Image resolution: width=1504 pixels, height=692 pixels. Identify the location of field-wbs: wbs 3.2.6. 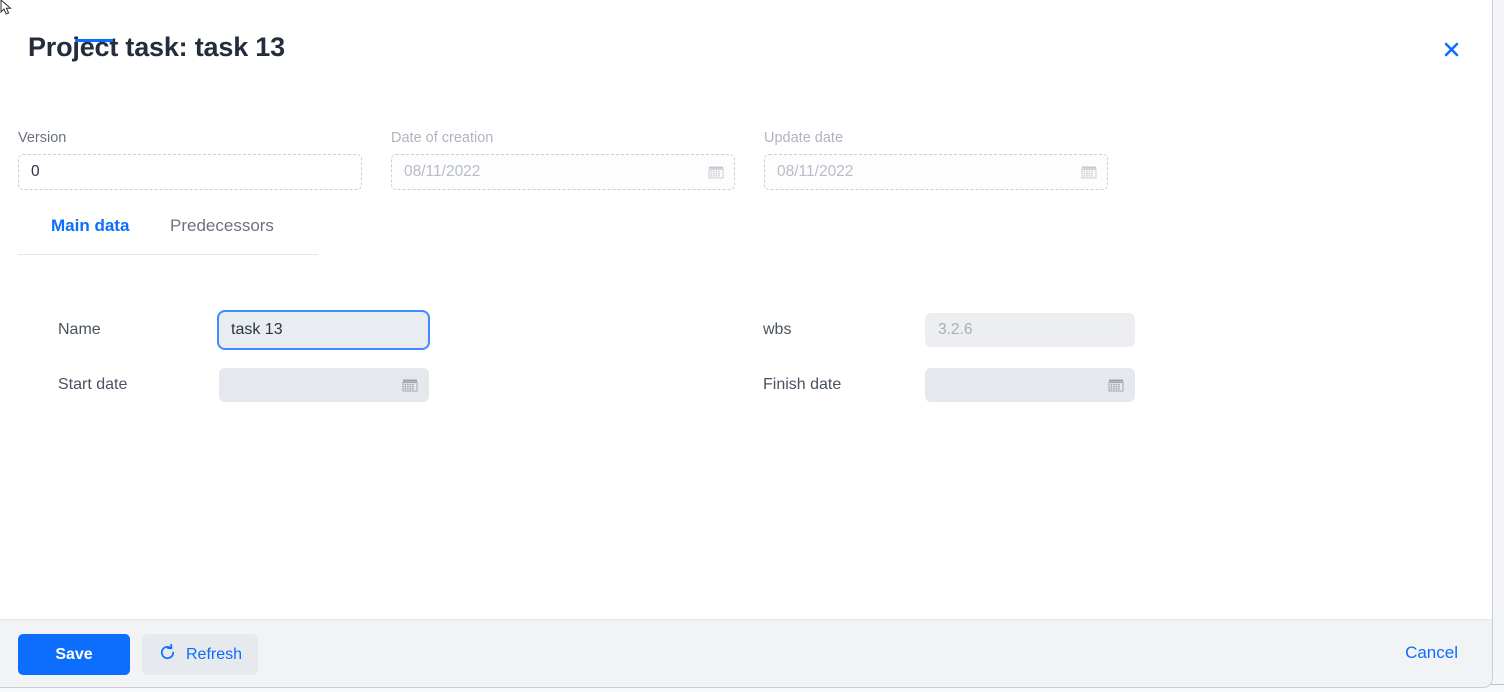
(949, 330).